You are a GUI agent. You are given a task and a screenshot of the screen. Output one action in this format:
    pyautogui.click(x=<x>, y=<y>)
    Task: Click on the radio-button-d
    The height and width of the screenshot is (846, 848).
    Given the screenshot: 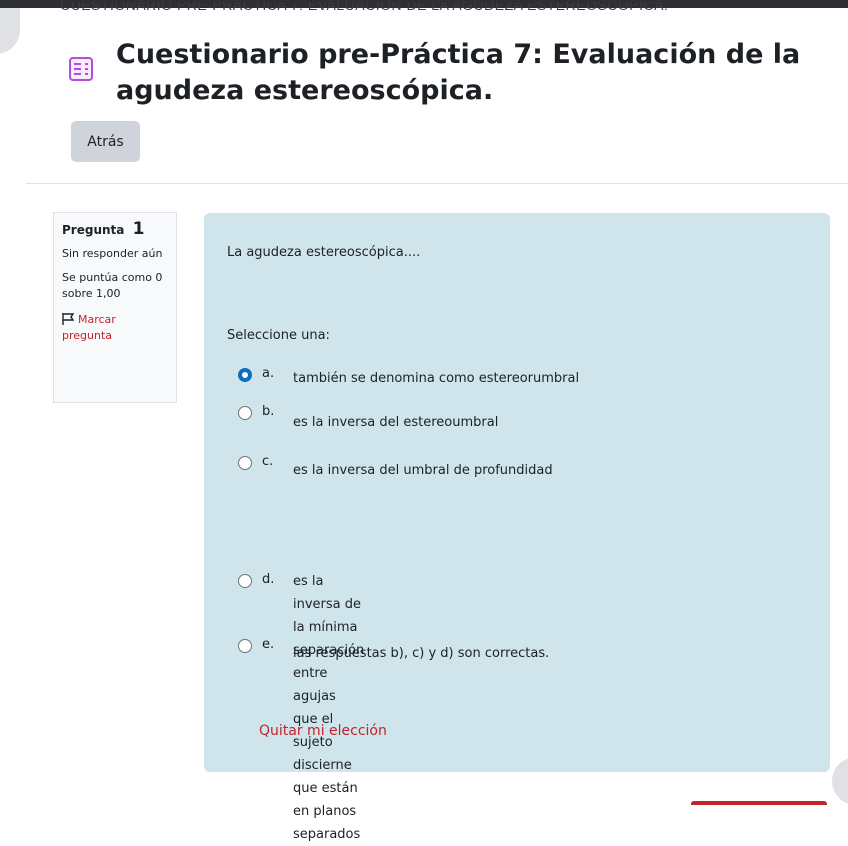 What is the action you would take?
    pyautogui.click(x=245, y=581)
    